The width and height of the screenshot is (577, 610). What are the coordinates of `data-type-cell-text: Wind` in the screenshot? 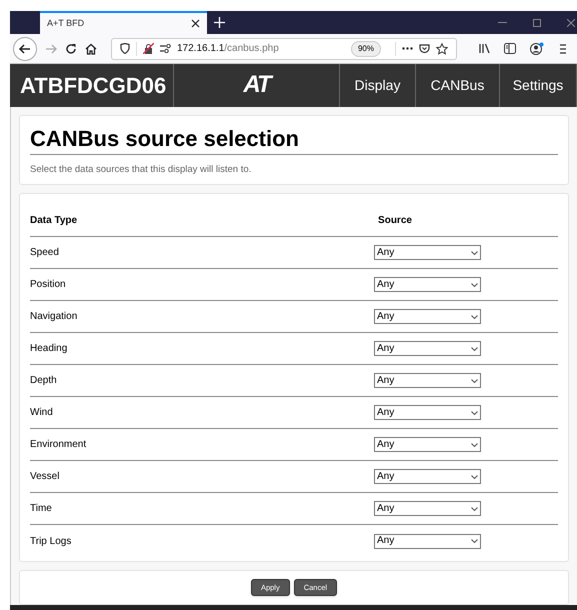 It's located at (42, 413).